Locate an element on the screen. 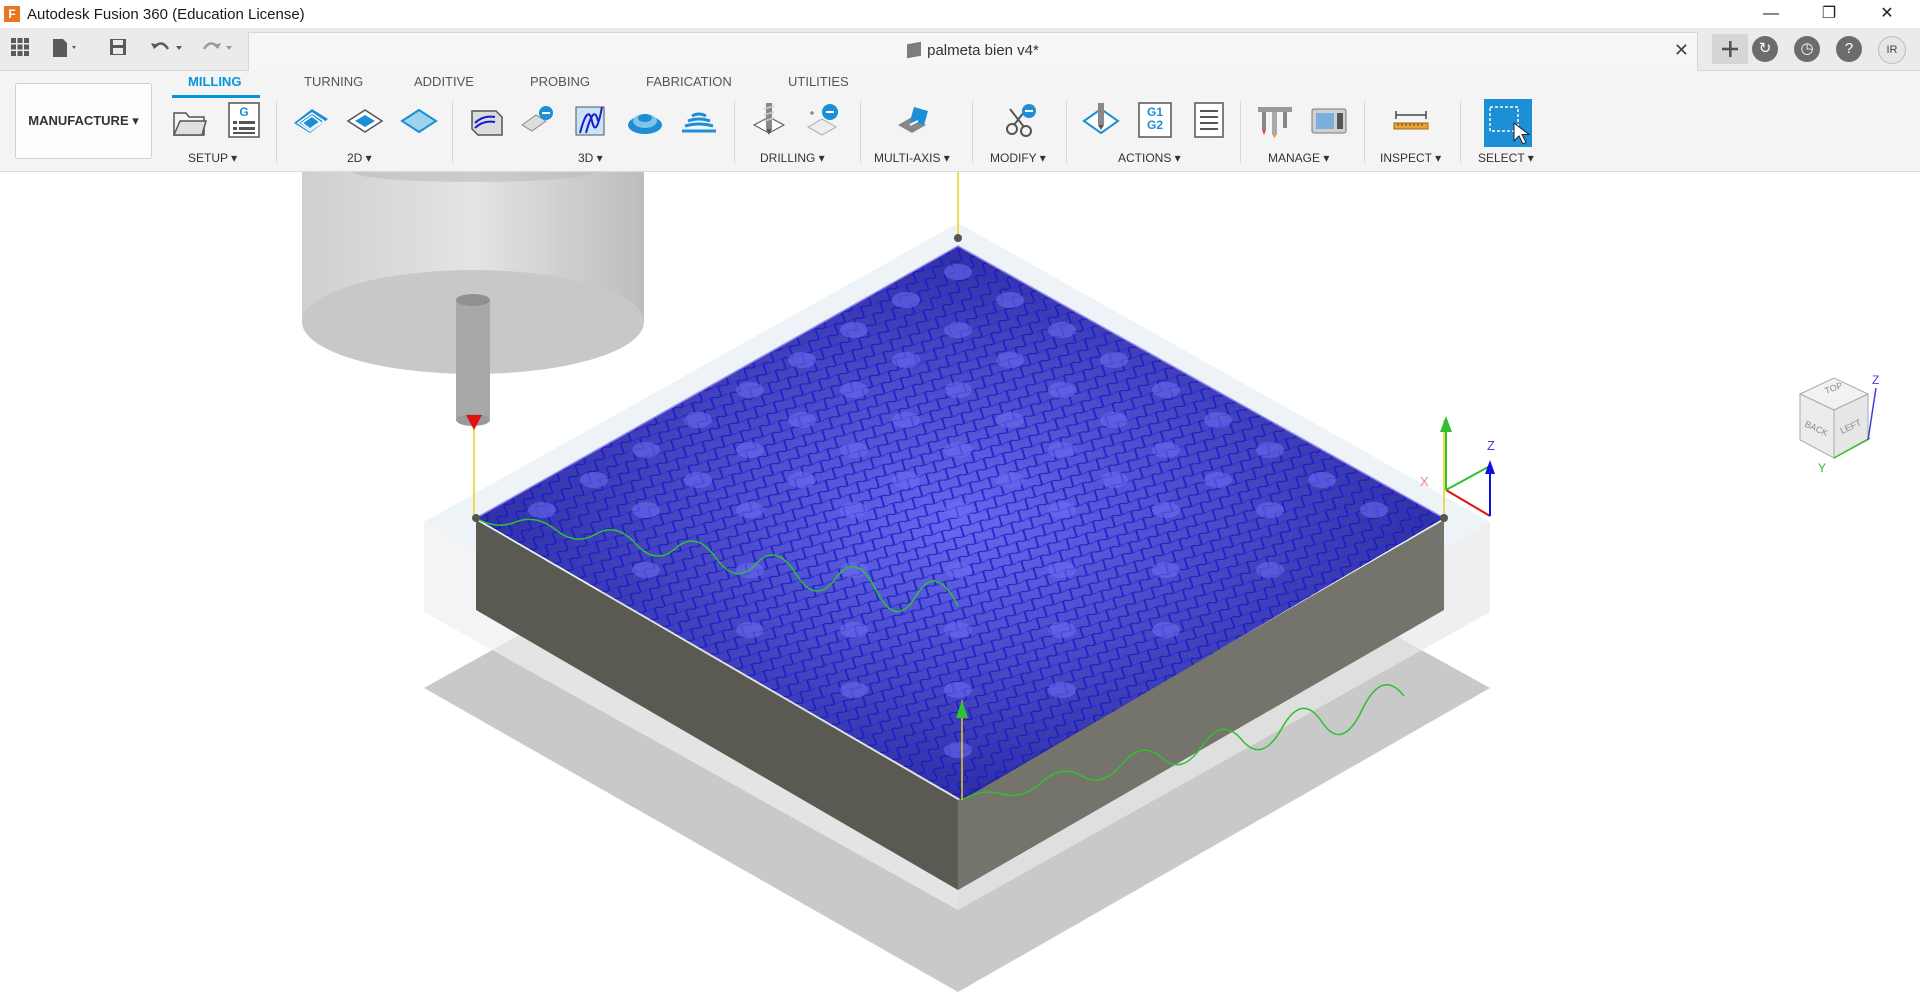 The image size is (1920, 1001). close-document-icon: ✕ is located at coordinates (1681, 50).